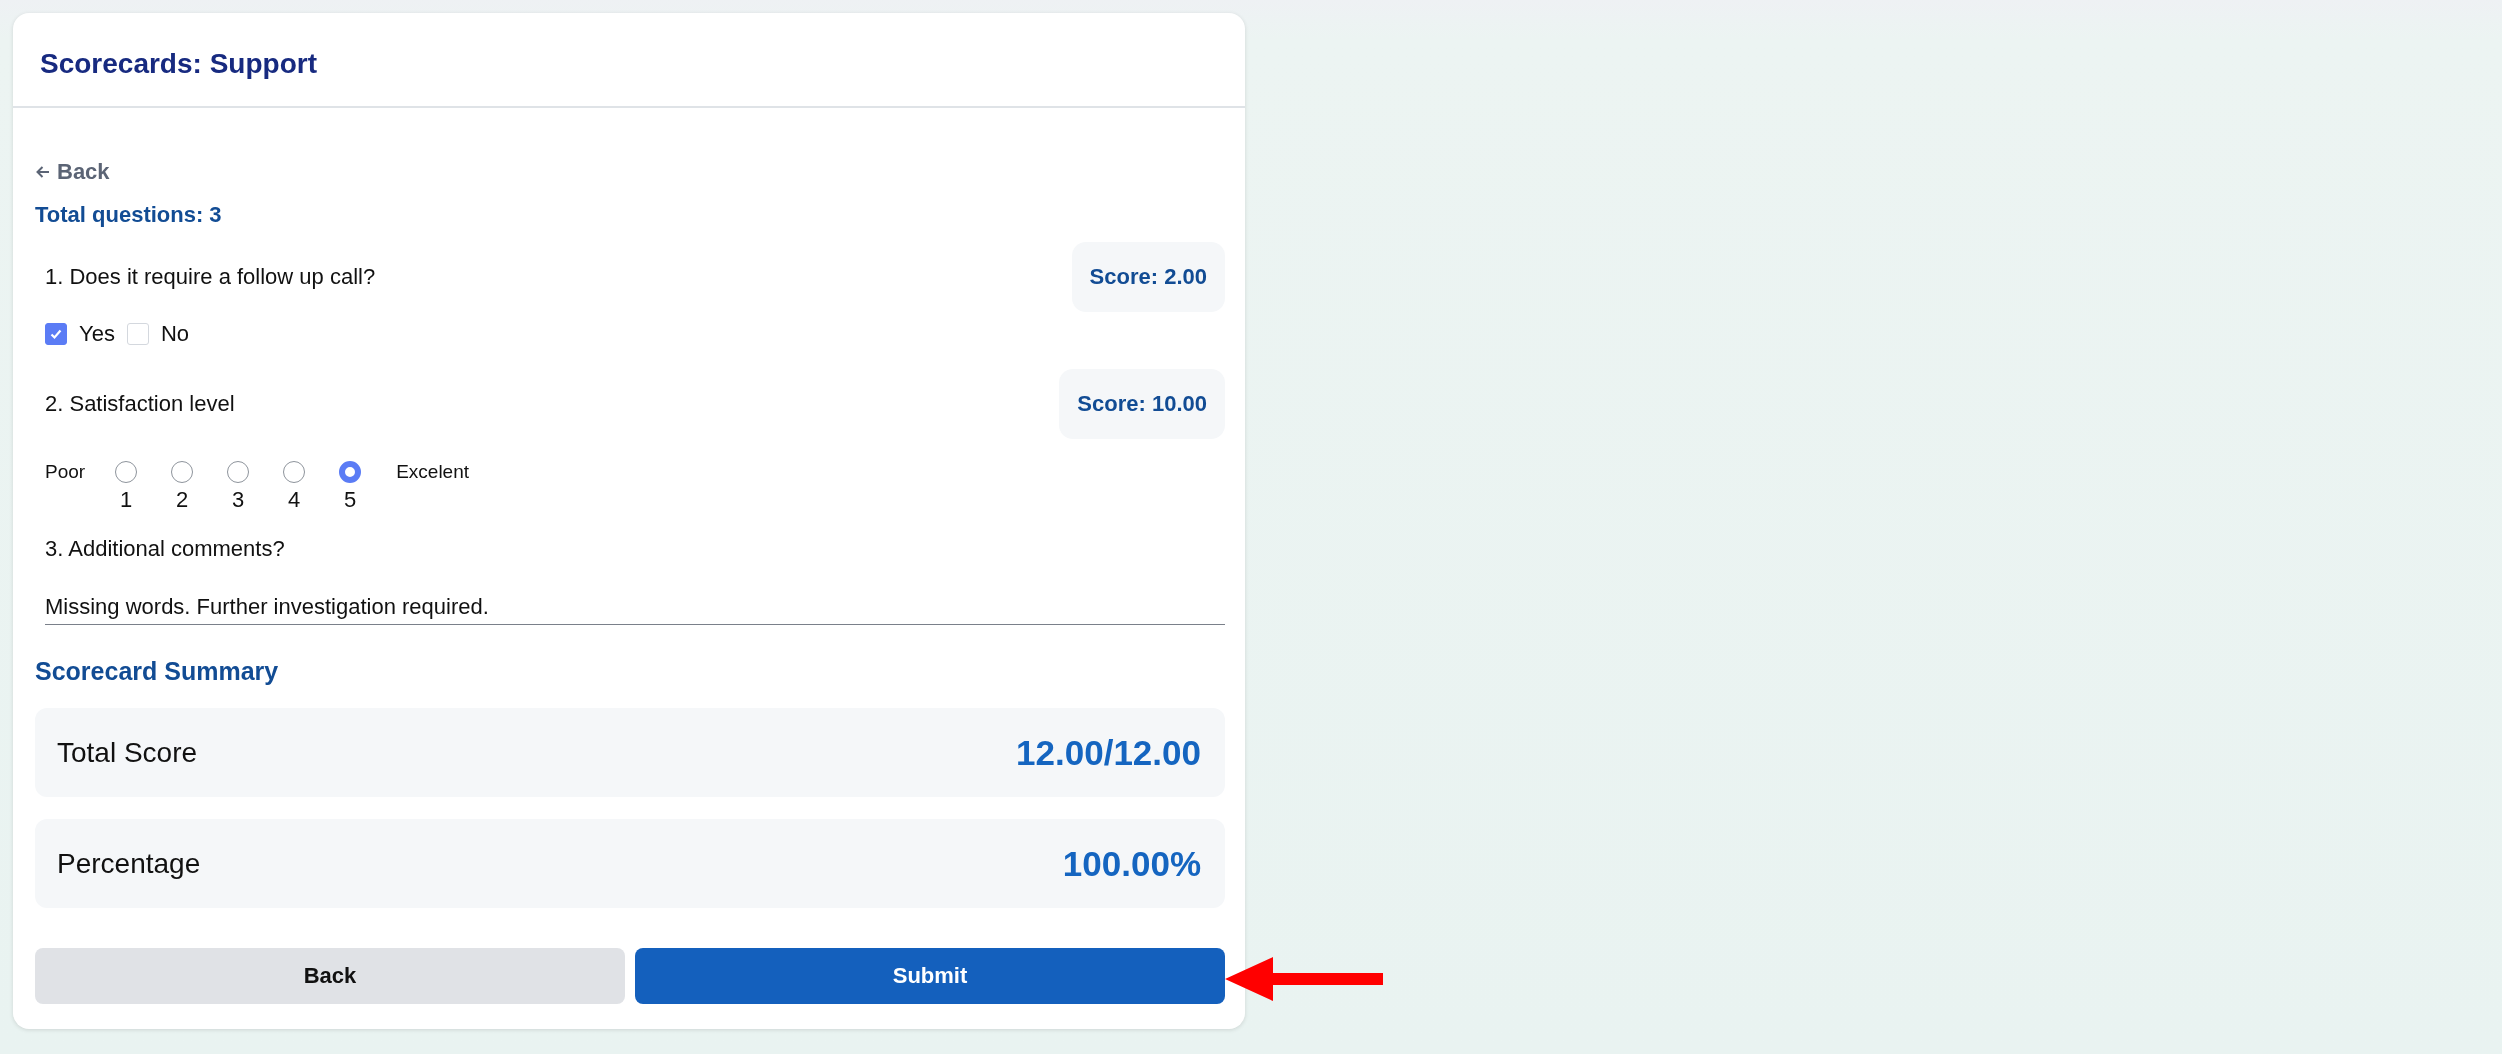 The image size is (2502, 1054). Describe the element at coordinates (140, 404) in the screenshot. I see `question-text: 2. Satisfaction level` at that location.